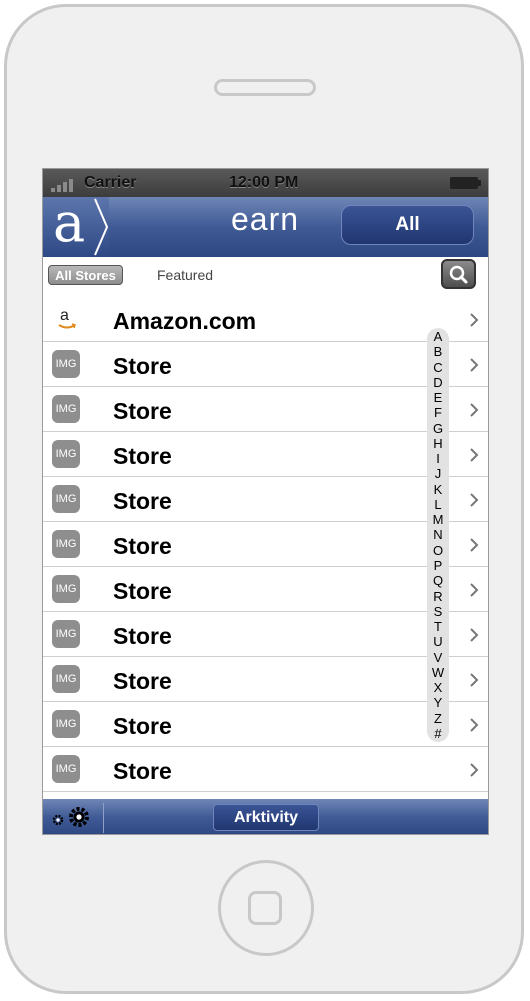  Describe the element at coordinates (438, 351) in the screenshot. I see `index-letter: B` at that location.